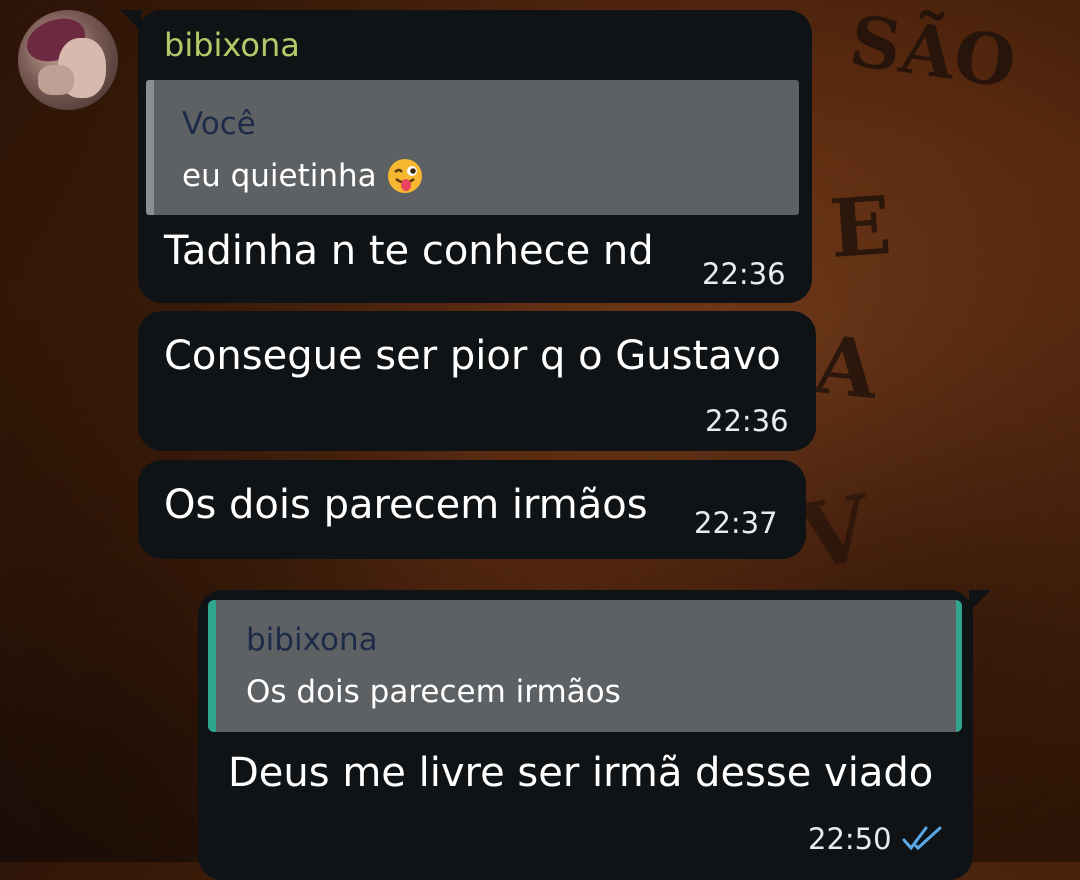 This screenshot has height=880, width=1080. Describe the element at coordinates (736, 523) in the screenshot. I see `message-time: 22:37` at that location.